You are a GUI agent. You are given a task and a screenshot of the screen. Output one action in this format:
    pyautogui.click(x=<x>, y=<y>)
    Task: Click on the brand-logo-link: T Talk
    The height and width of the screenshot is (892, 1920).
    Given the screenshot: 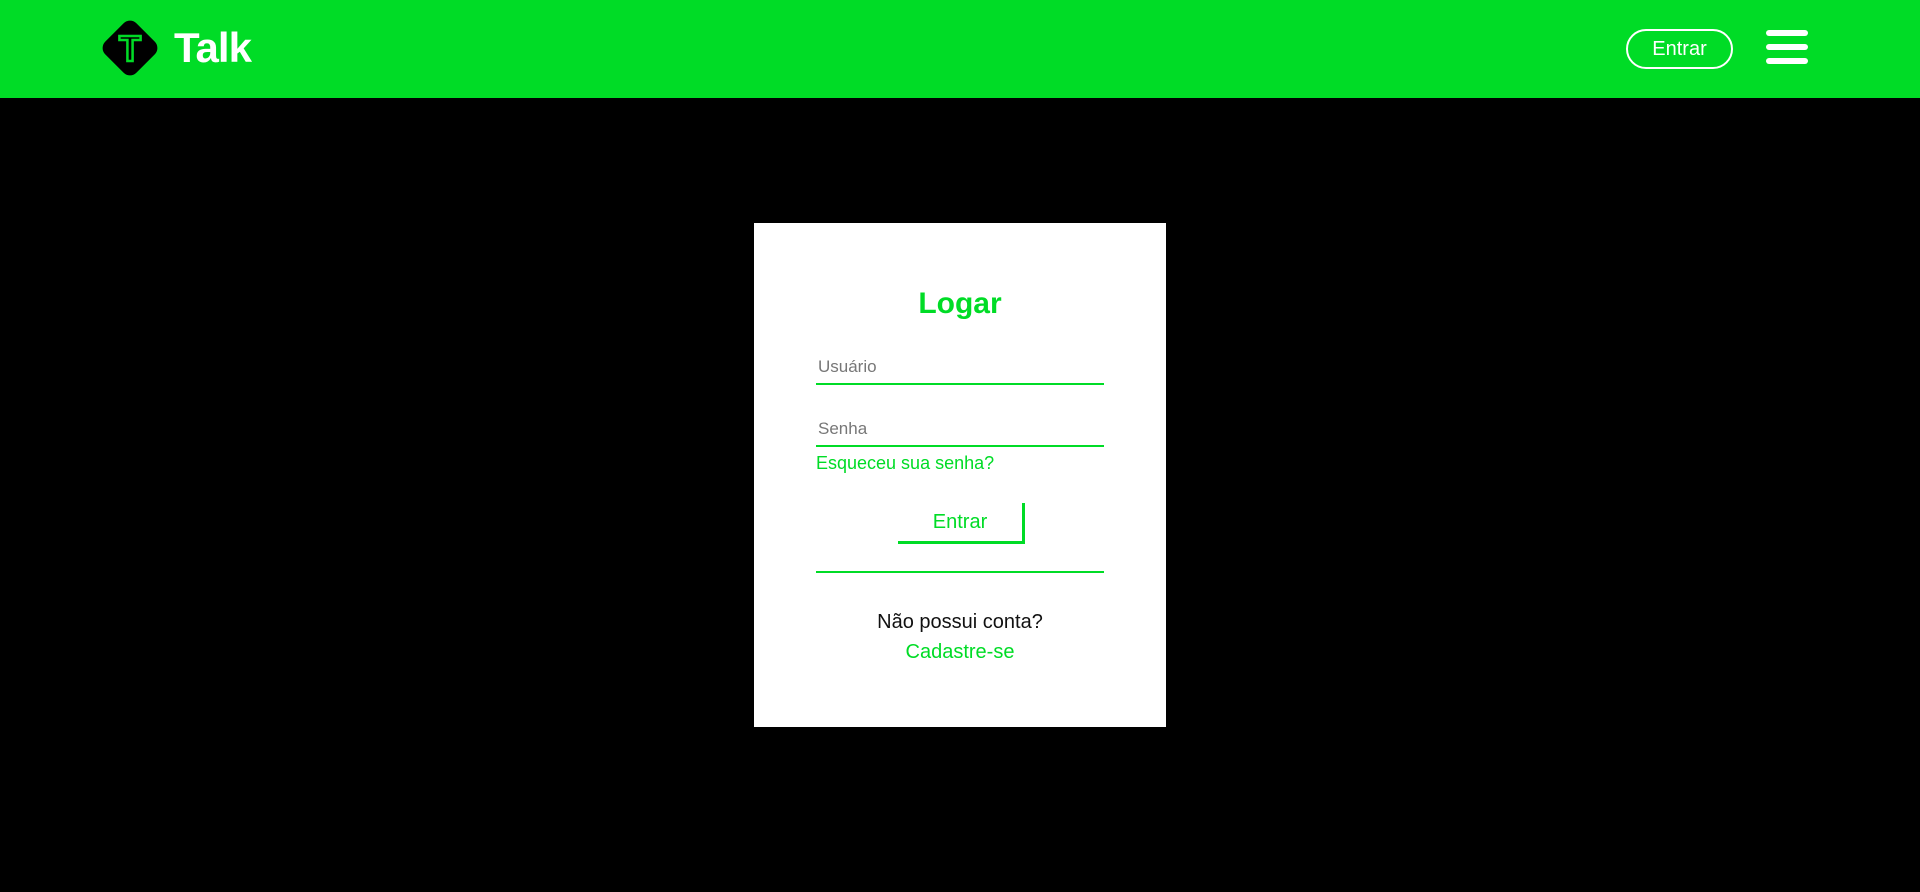 What is the action you would take?
    pyautogui.click(x=175, y=48)
    